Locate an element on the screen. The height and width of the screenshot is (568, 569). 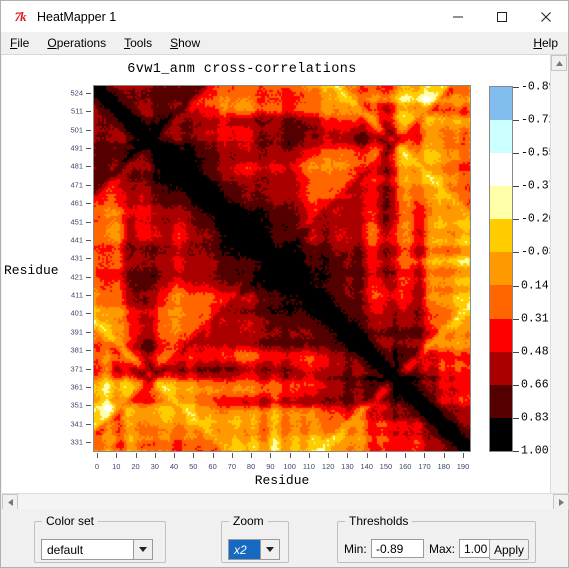
x-tick-label: 40 is located at coordinates (174, 466).